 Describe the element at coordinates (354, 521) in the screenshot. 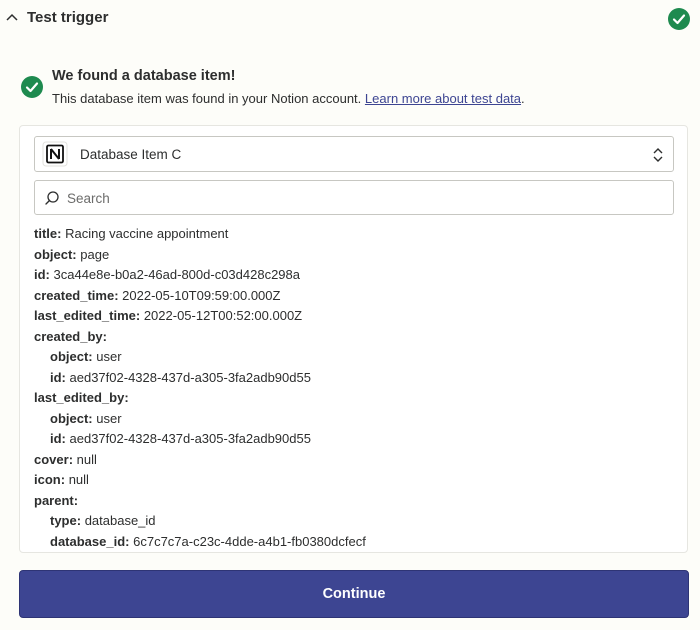

I see `field-row: type: database_id` at that location.